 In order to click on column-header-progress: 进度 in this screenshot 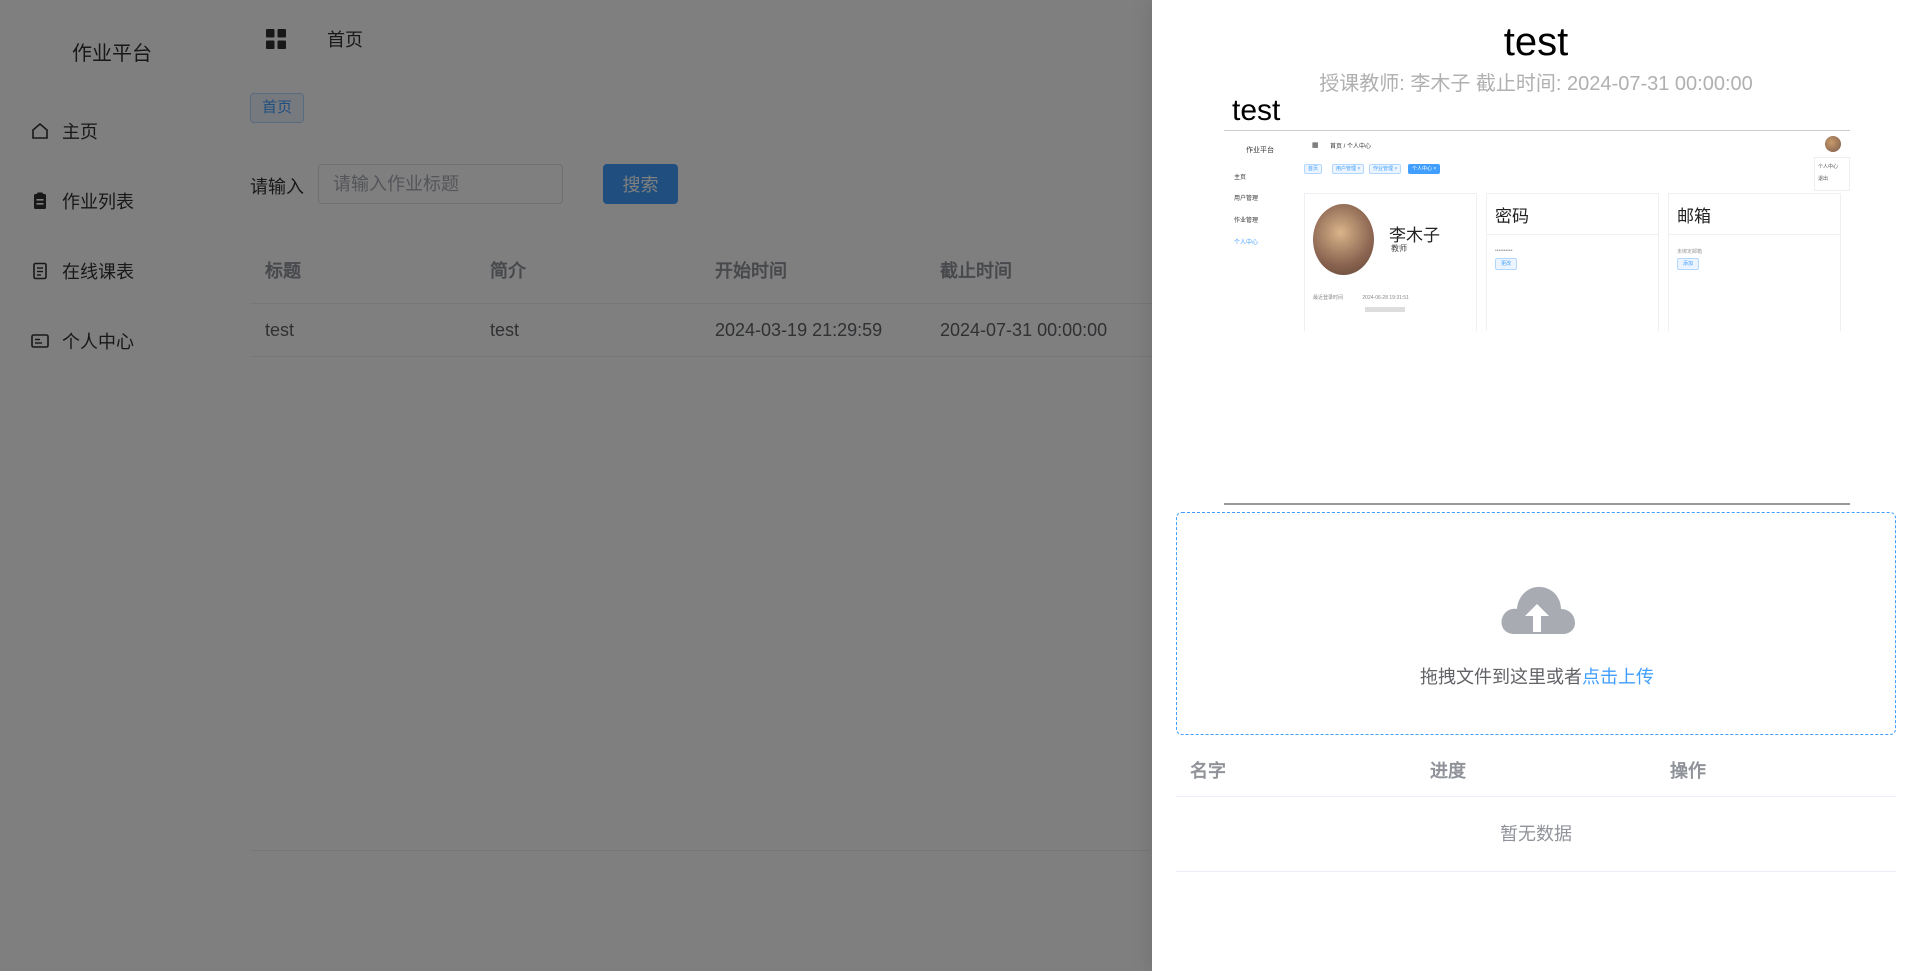, I will do `click(1448, 771)`.